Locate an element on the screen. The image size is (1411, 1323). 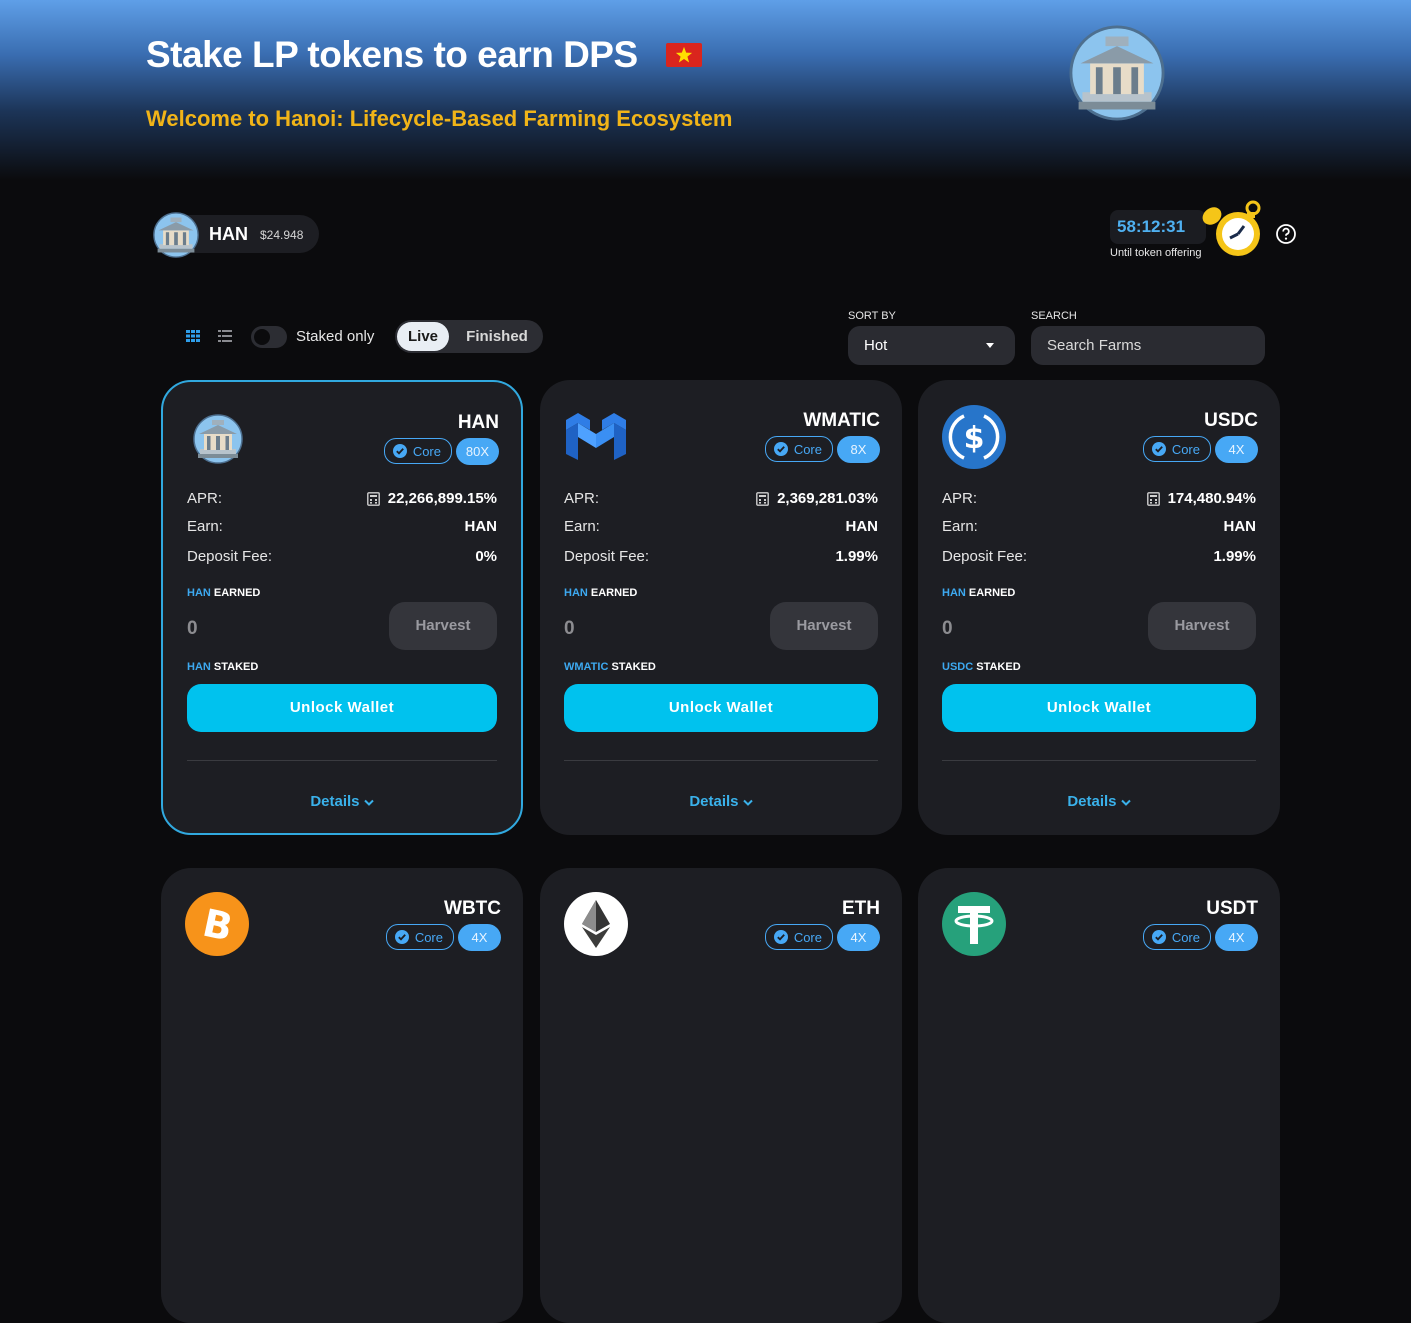
farm-name: USDC is located at coordinates (1231, 420).